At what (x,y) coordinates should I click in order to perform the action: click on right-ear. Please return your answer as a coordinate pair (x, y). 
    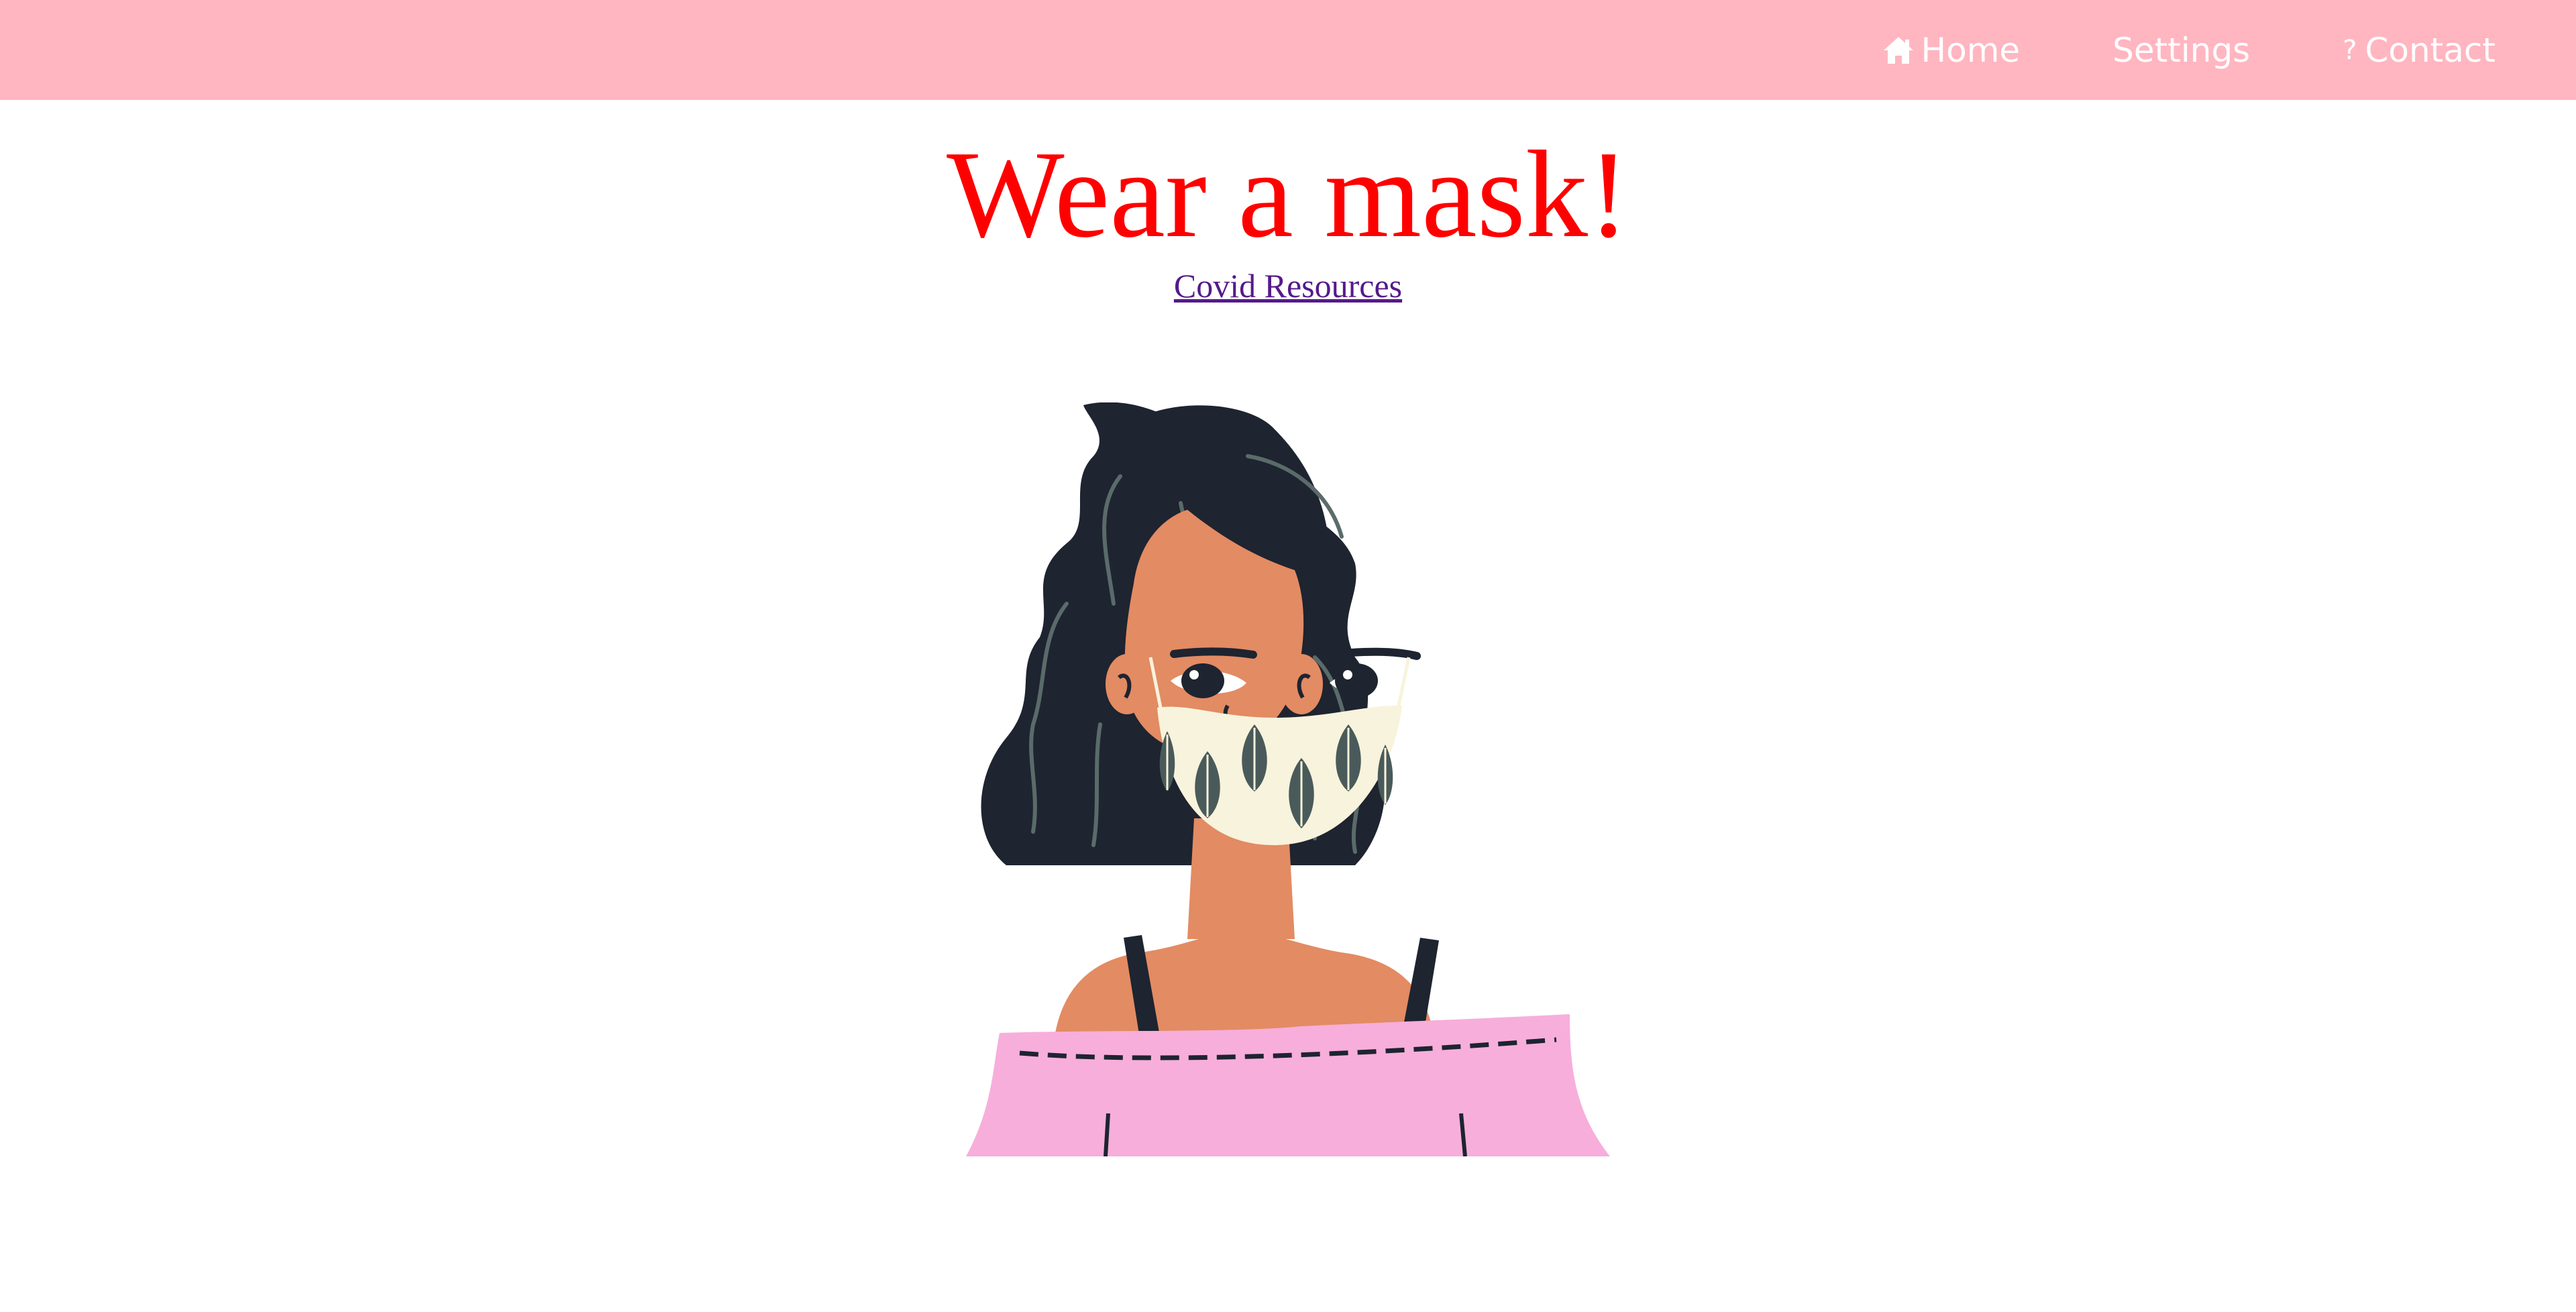
    Looking at the image, I should click on (1301, 684).